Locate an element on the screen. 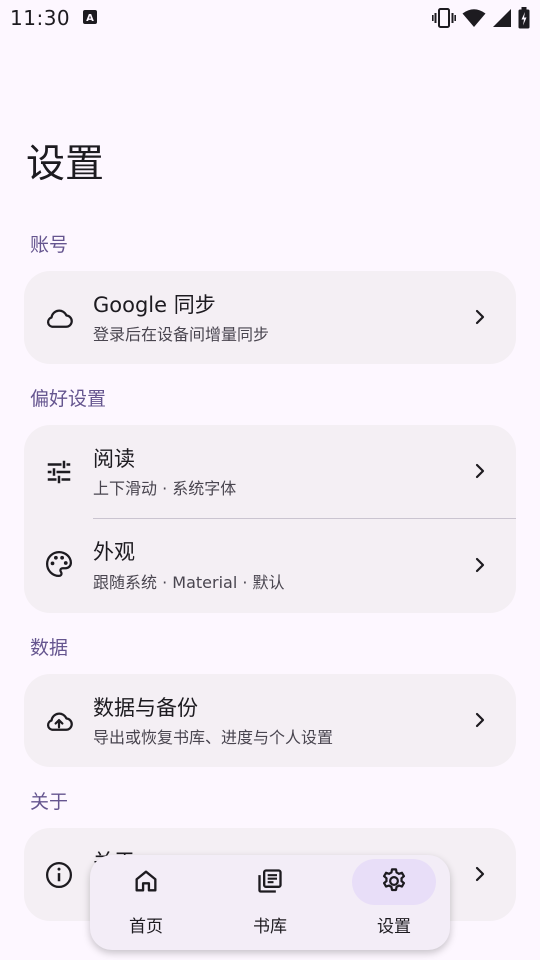  row-title: Google 同步 is located at coordinates (154, 305).